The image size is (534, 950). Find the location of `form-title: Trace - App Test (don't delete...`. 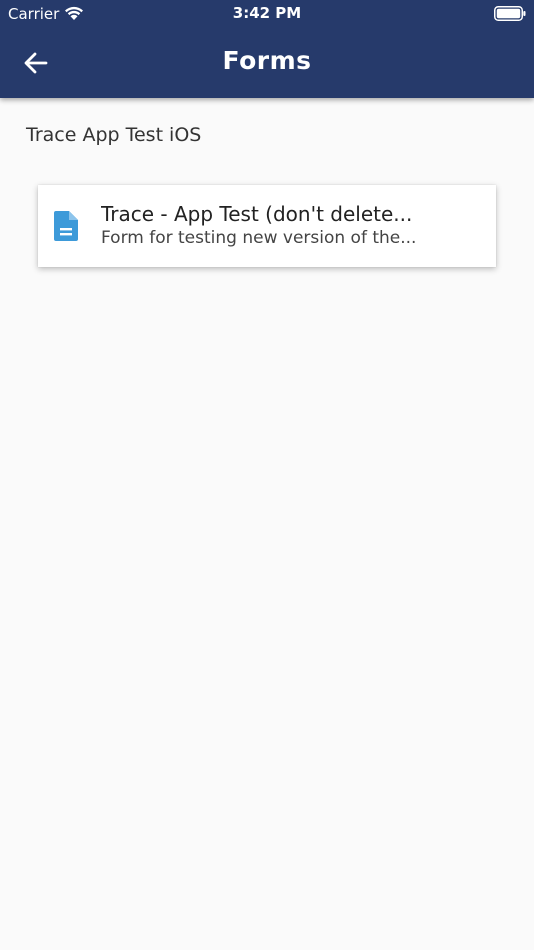

form-title: Trace - App Test (don't delete... is located at coordinates (257, 214).